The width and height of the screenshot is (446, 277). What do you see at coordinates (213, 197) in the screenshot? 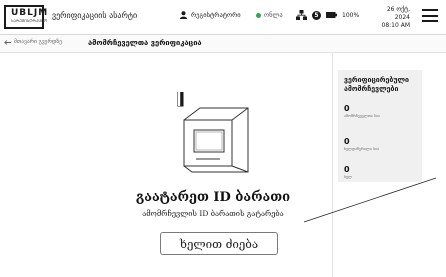
I see `scan-card-title: გაატარეთ ID ბარათი` at bounding box center [213, 197].